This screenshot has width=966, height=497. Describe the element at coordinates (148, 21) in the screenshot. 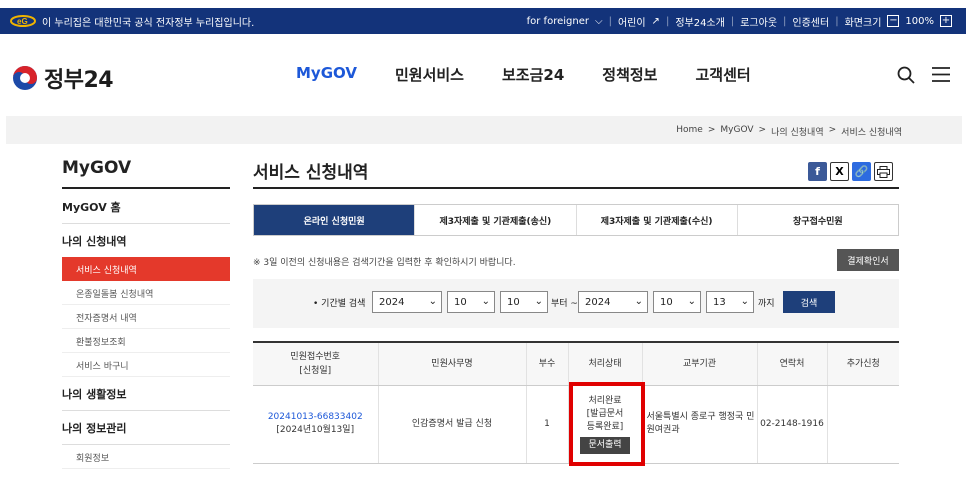

I see `official-site-notice: 이 누리집은 대한민국 공식 전자정부 누리집입니다.` at that location.